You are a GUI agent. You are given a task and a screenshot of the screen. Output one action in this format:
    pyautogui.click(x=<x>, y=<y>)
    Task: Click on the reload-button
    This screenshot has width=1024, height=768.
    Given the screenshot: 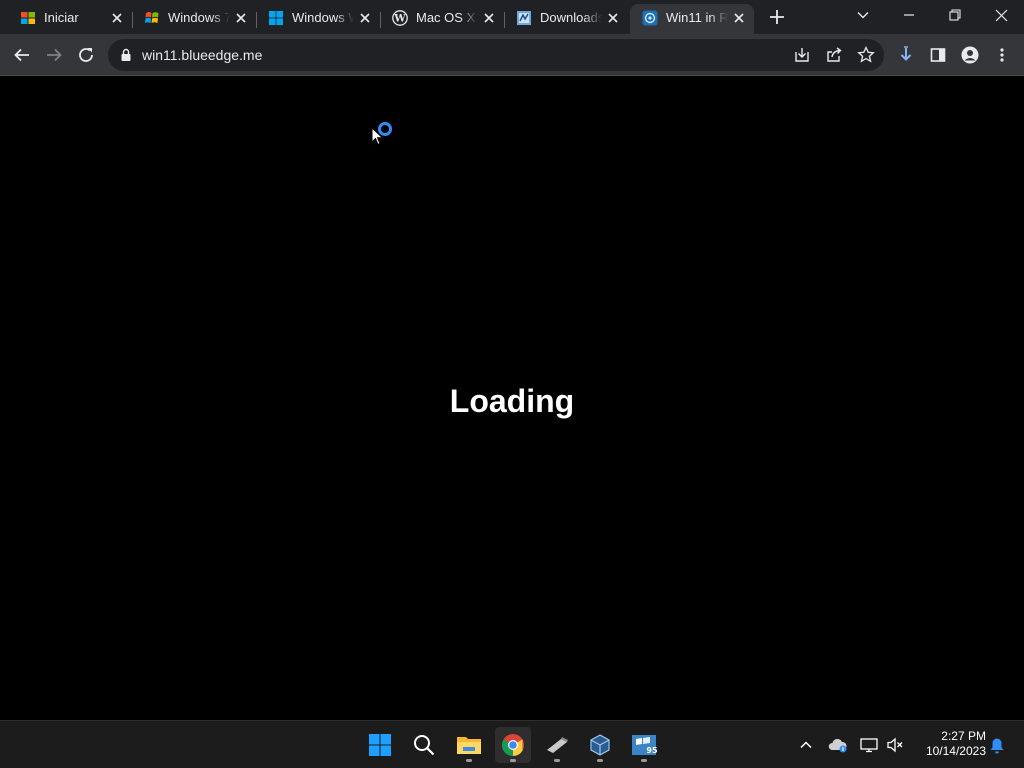 What is the action you would take?
    pyautogui.click(x=86, y=55)
    